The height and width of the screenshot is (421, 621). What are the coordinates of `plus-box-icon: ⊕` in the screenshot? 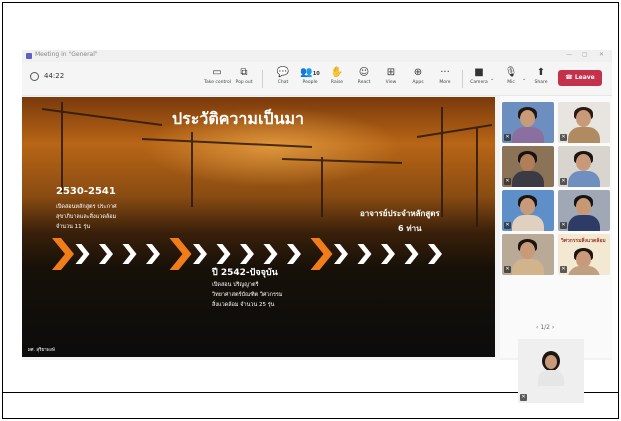 It's located at (418, 72).